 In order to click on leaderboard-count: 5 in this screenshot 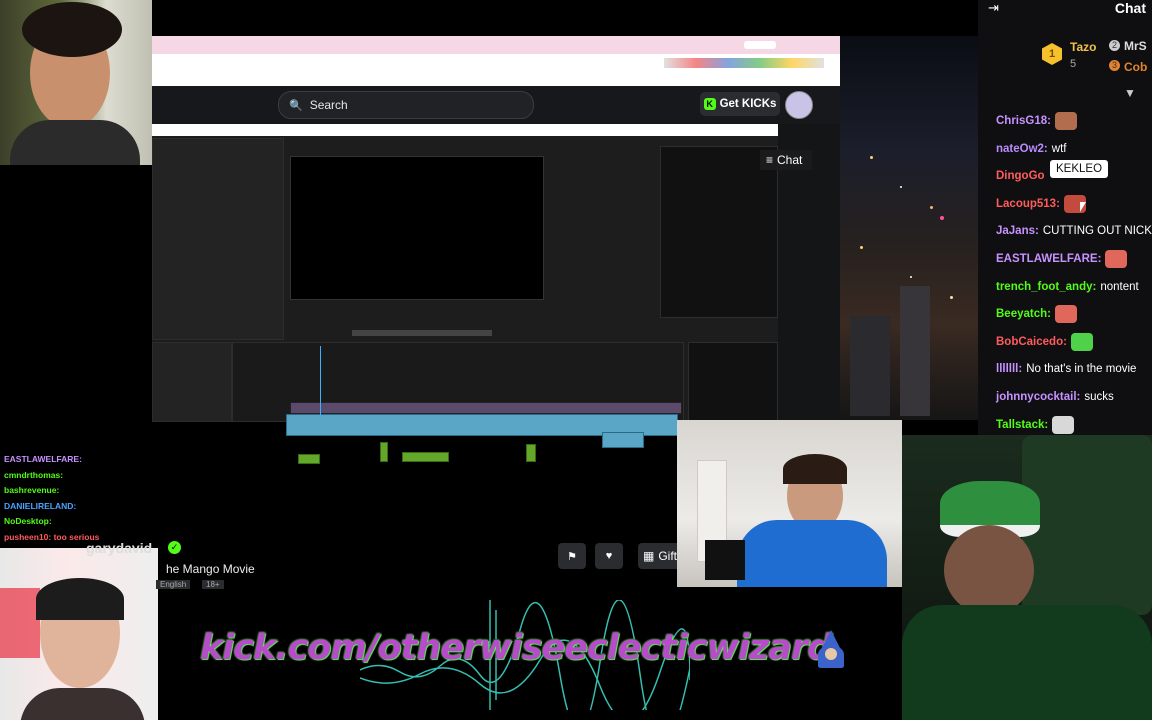, I will do `click(1073, 64)`.